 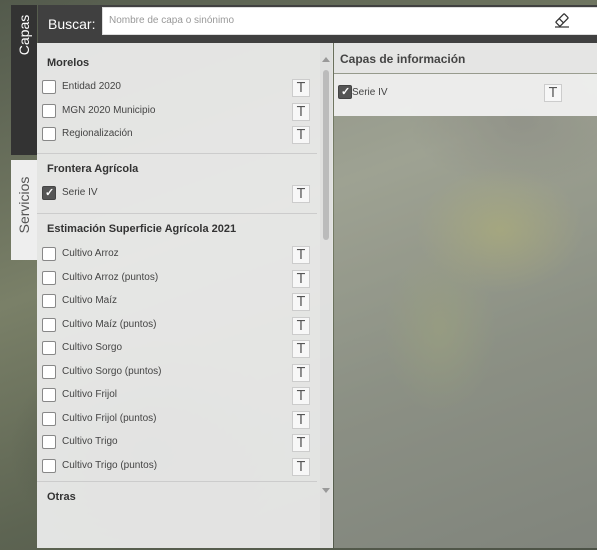 I want to click on scroll-down-icon, so click(x=326, y=490).